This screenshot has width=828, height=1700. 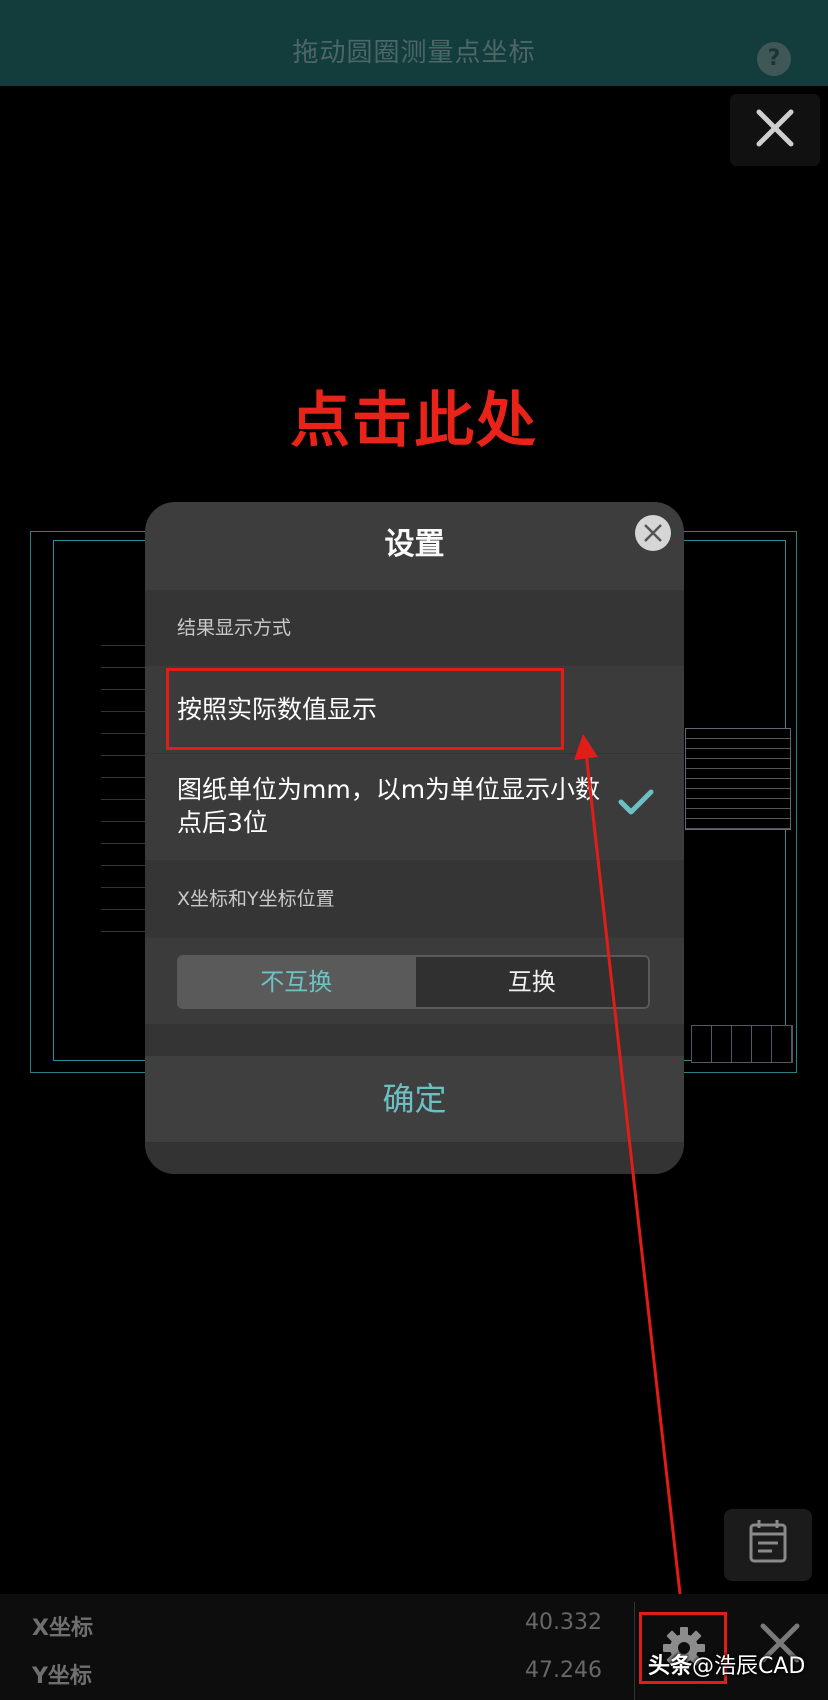 What do you see at coordinates (530, 982) in the screenshot?
I see `segment-swap: 互换` at bounding box center [530, 982].